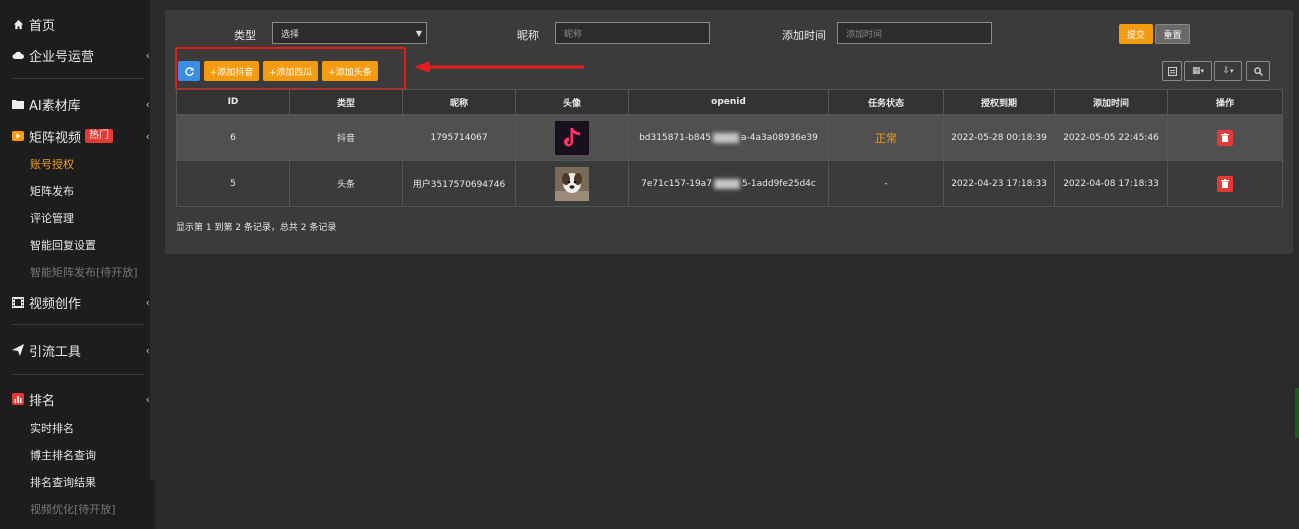 The height and width of the screenshot is (529, 1299). I want to click on columns-button: ▦ ▾, so click(1198, 71).